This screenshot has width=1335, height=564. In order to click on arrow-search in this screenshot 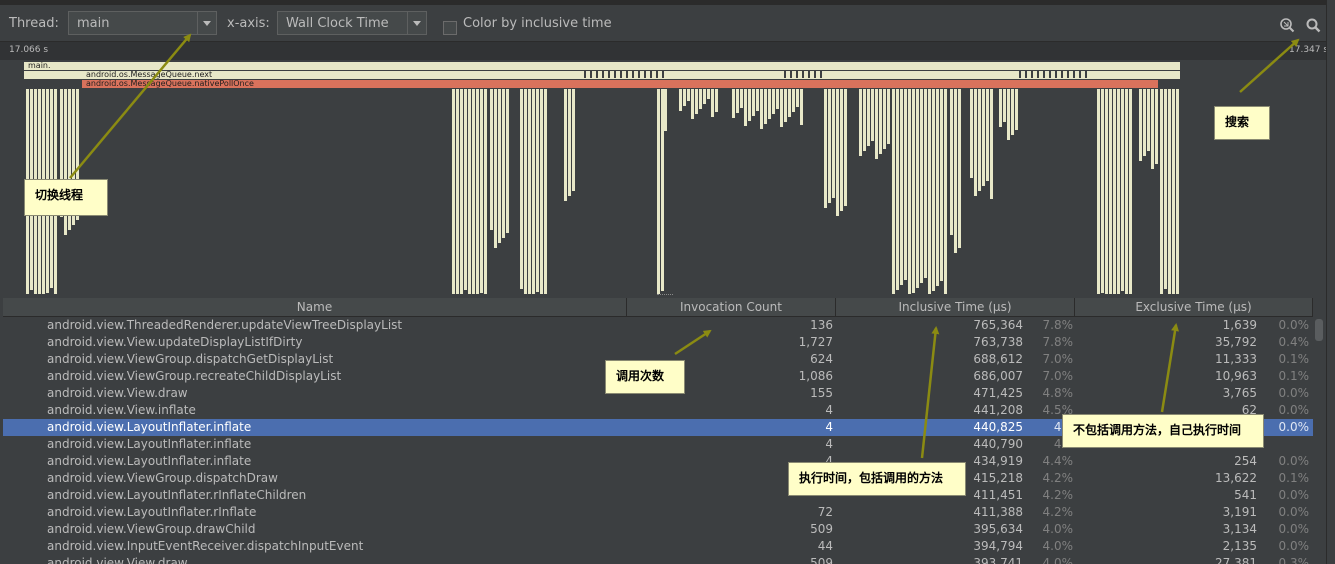, I will do `click(1269, 65)`.